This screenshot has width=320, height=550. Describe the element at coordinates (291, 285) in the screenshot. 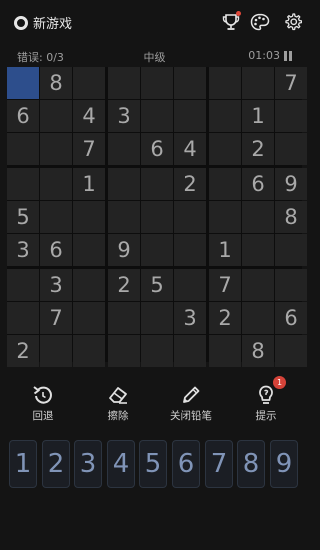

I see `sudoku-cell-r7c9` at that location.